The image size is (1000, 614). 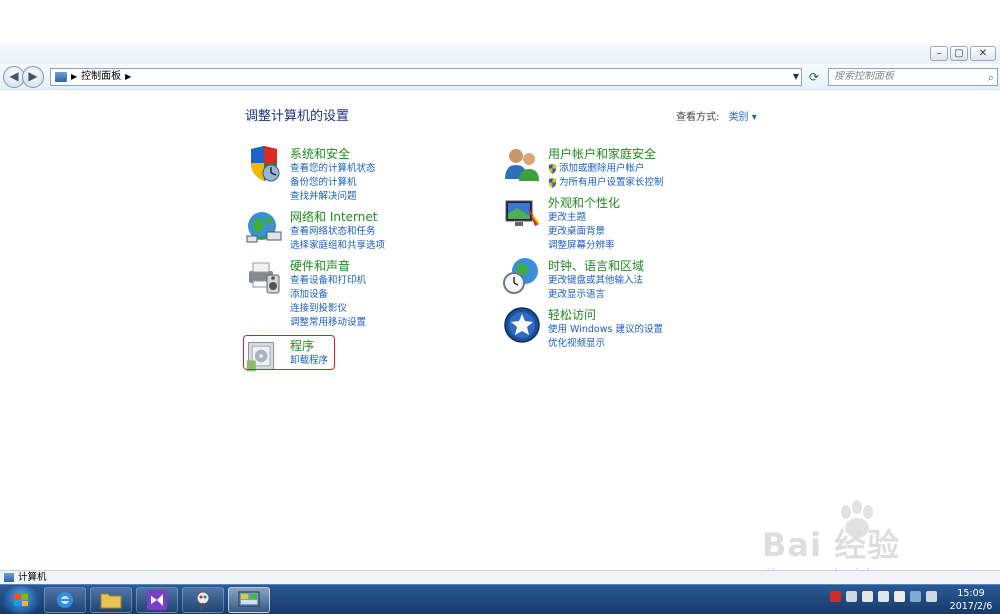 I want to click on taskbar-control-panel, so click(x=249, y=600).